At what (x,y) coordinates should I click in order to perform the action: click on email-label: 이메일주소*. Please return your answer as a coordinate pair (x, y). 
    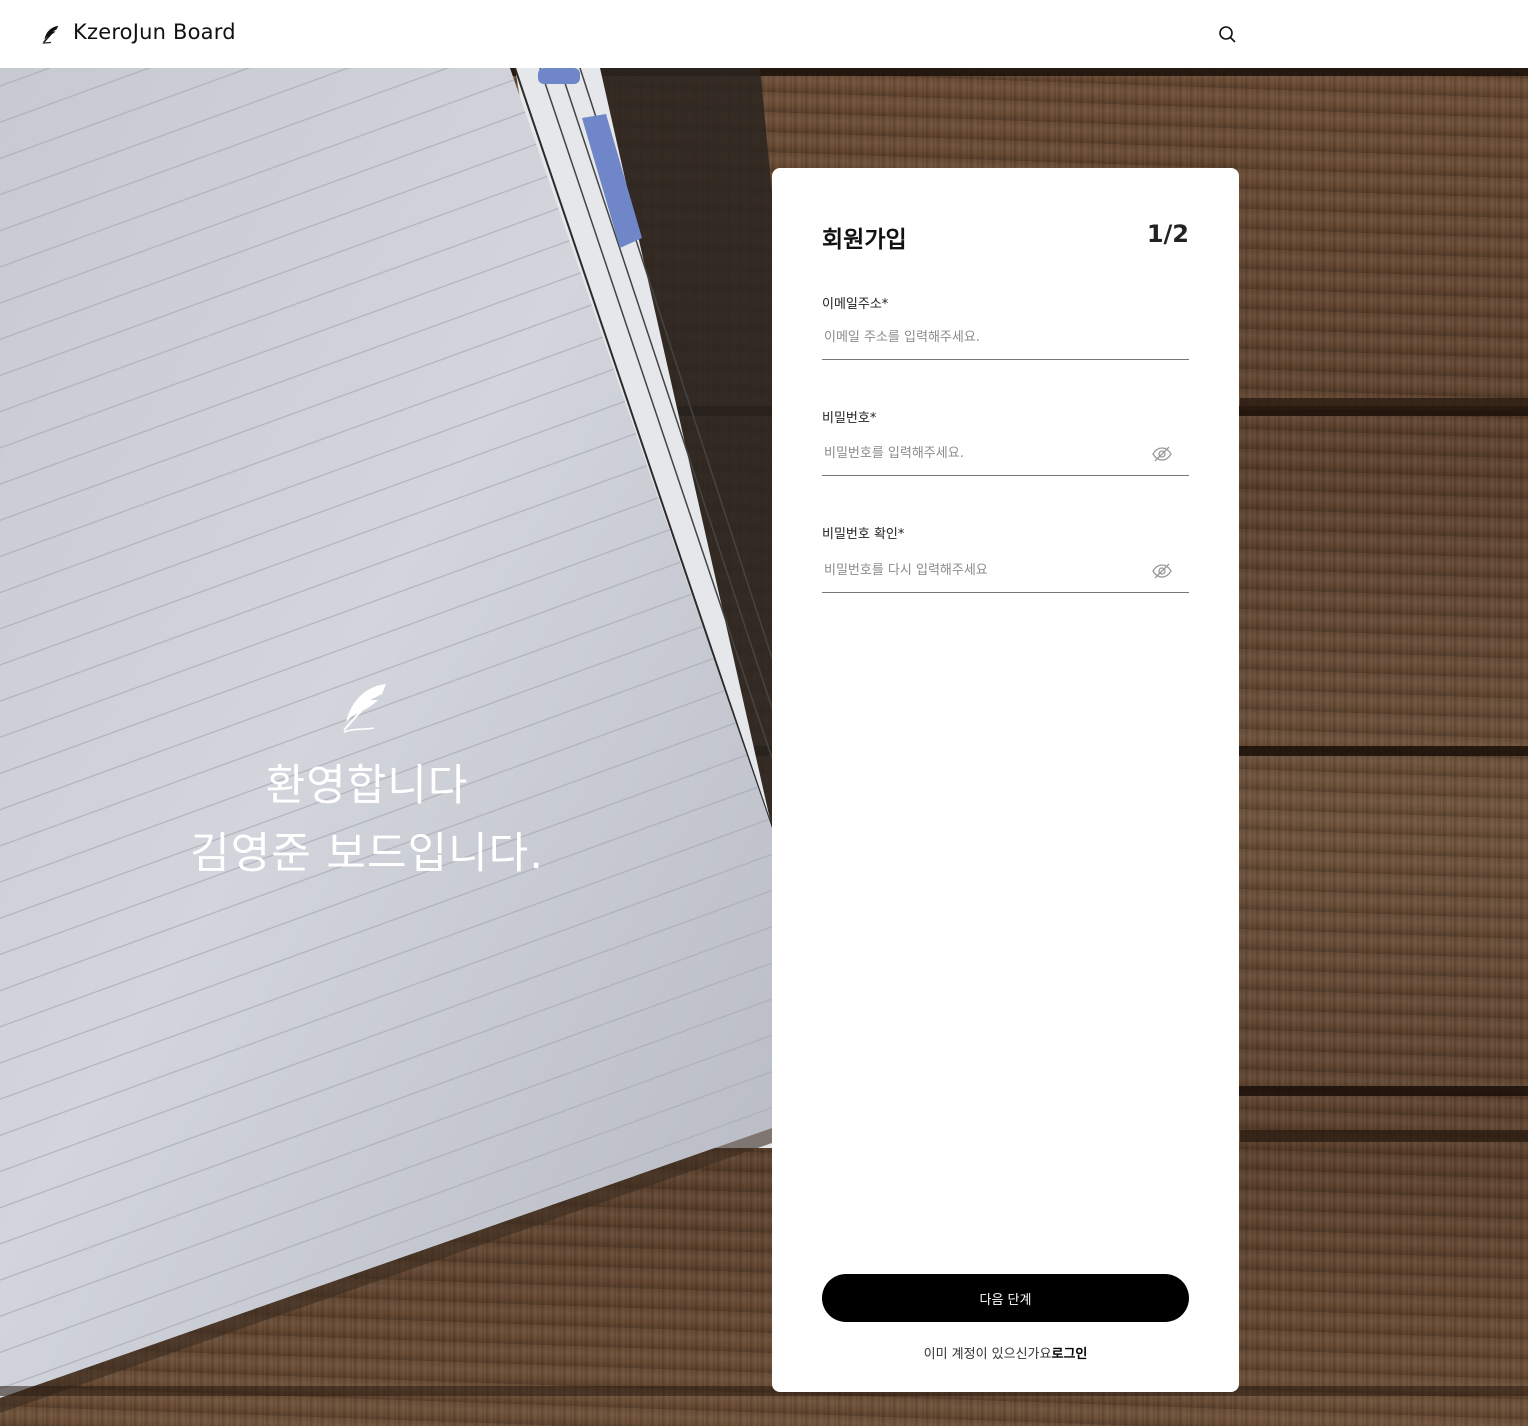
    Looking at the image, I should click on (855, 304).